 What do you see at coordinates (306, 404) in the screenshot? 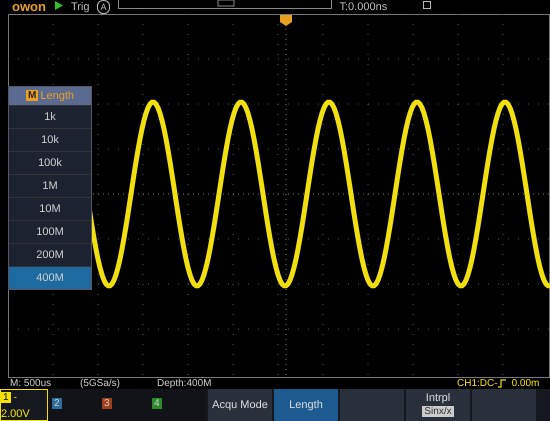
I see `softkey-button: Length` at bounding box center [306, 404].